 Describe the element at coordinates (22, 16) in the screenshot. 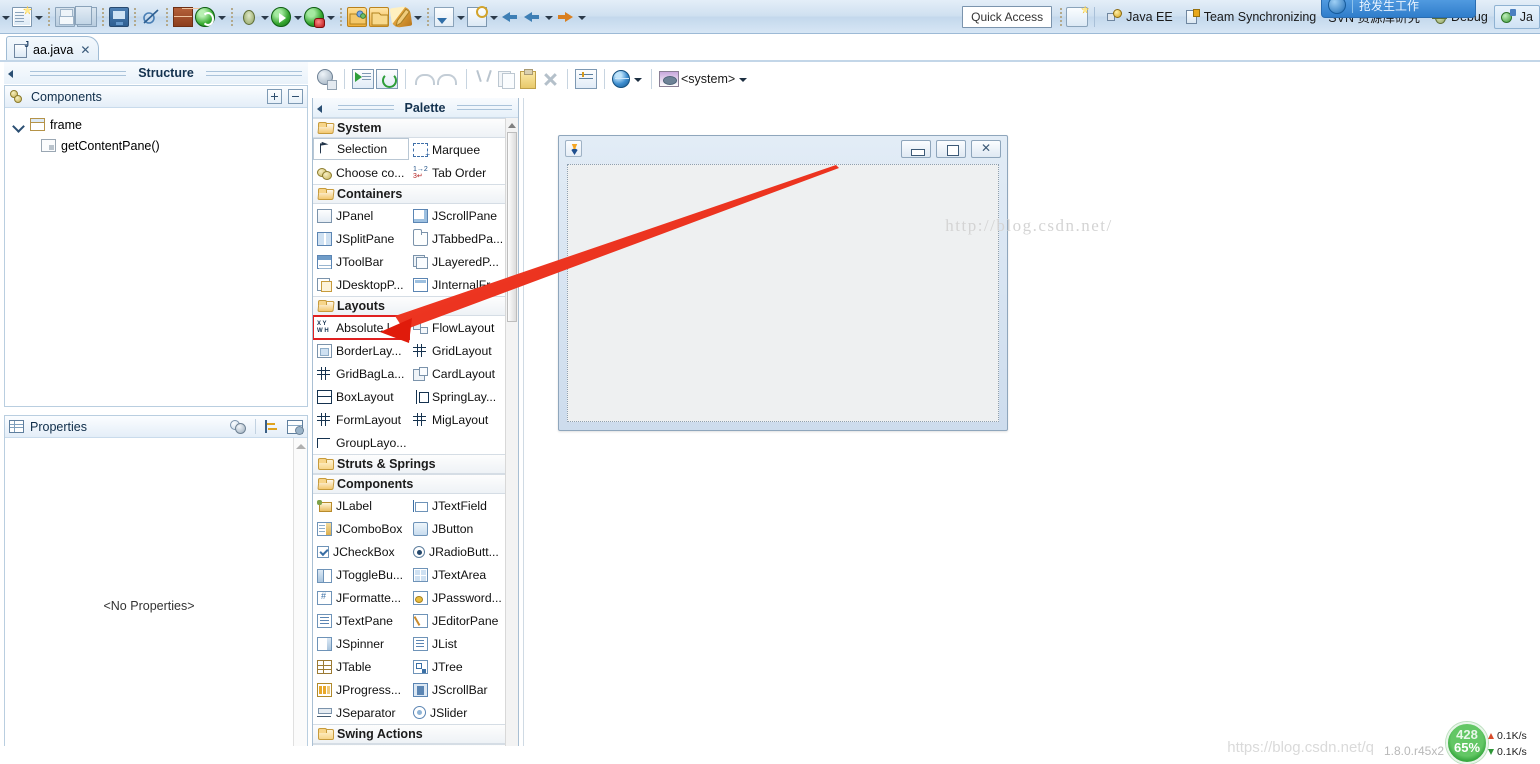

I see `new-file-icon` at that location.